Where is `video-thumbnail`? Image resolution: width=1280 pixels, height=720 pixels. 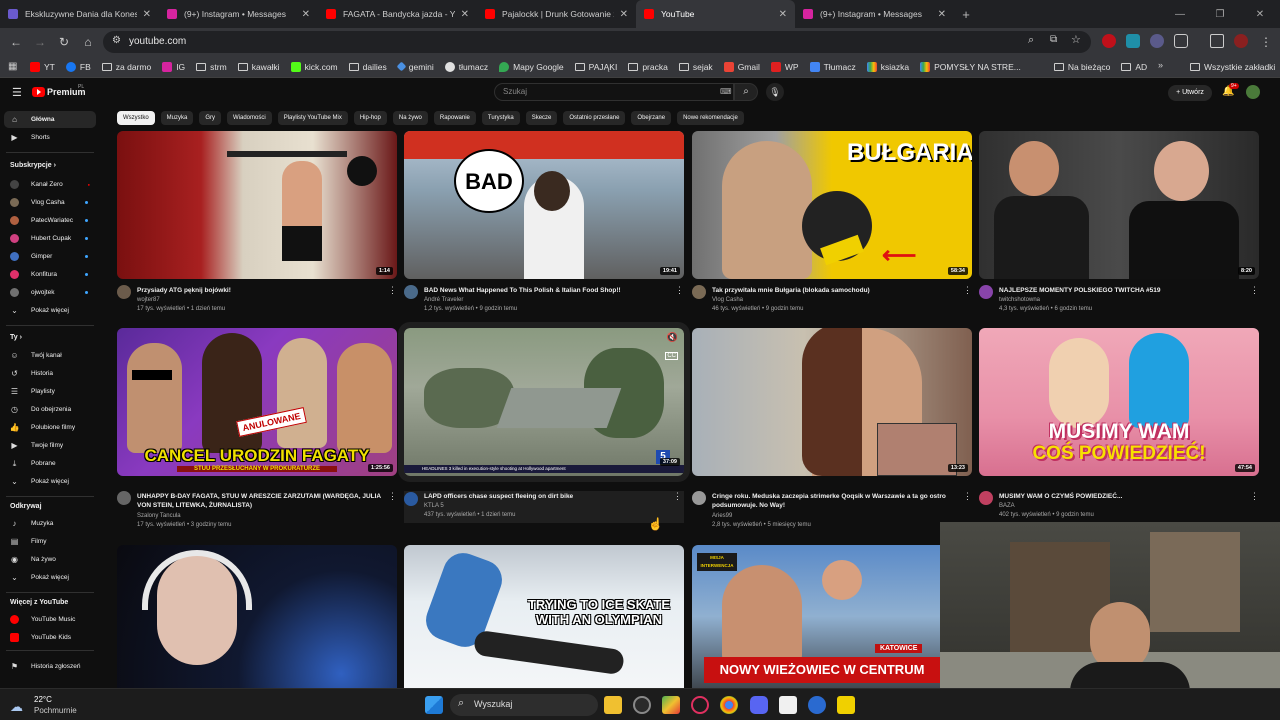 video-thumbnail is located at coordinates (257, 616).